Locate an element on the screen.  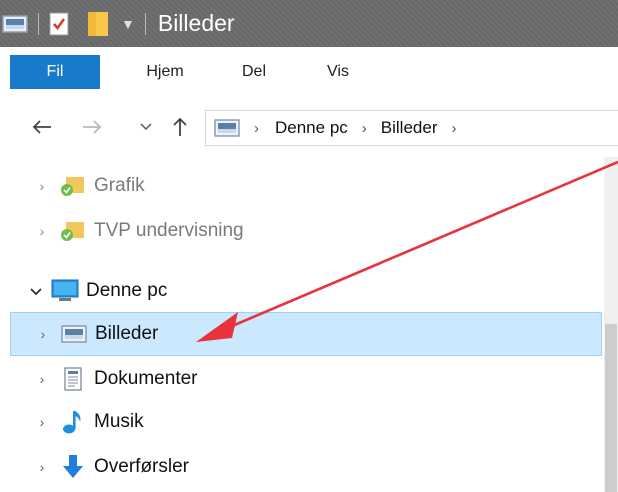
tree-item-denne-pc: Denne pc is located at coordinates (306, 291).